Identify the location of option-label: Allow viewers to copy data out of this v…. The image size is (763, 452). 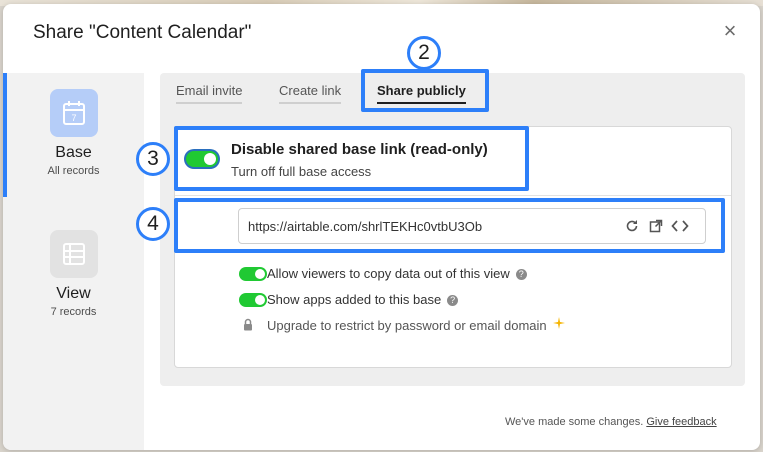
(388, 273).